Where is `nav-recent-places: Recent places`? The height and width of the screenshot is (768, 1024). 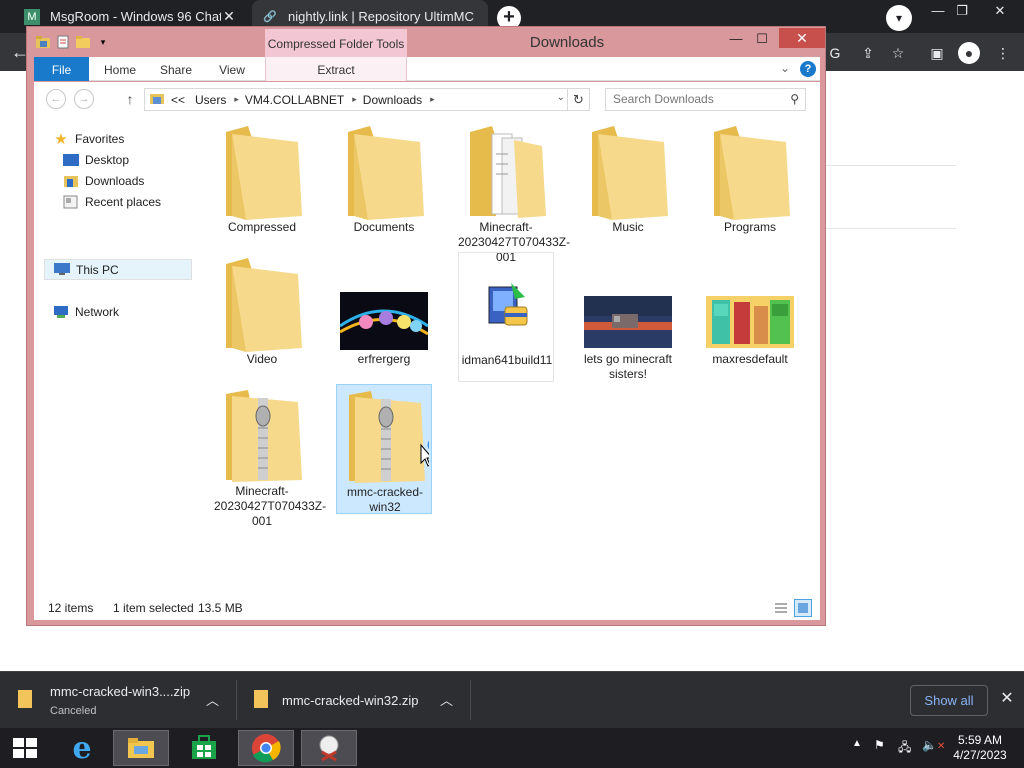
nav-recent-places: Recent places is located at coordinates (112, 201).